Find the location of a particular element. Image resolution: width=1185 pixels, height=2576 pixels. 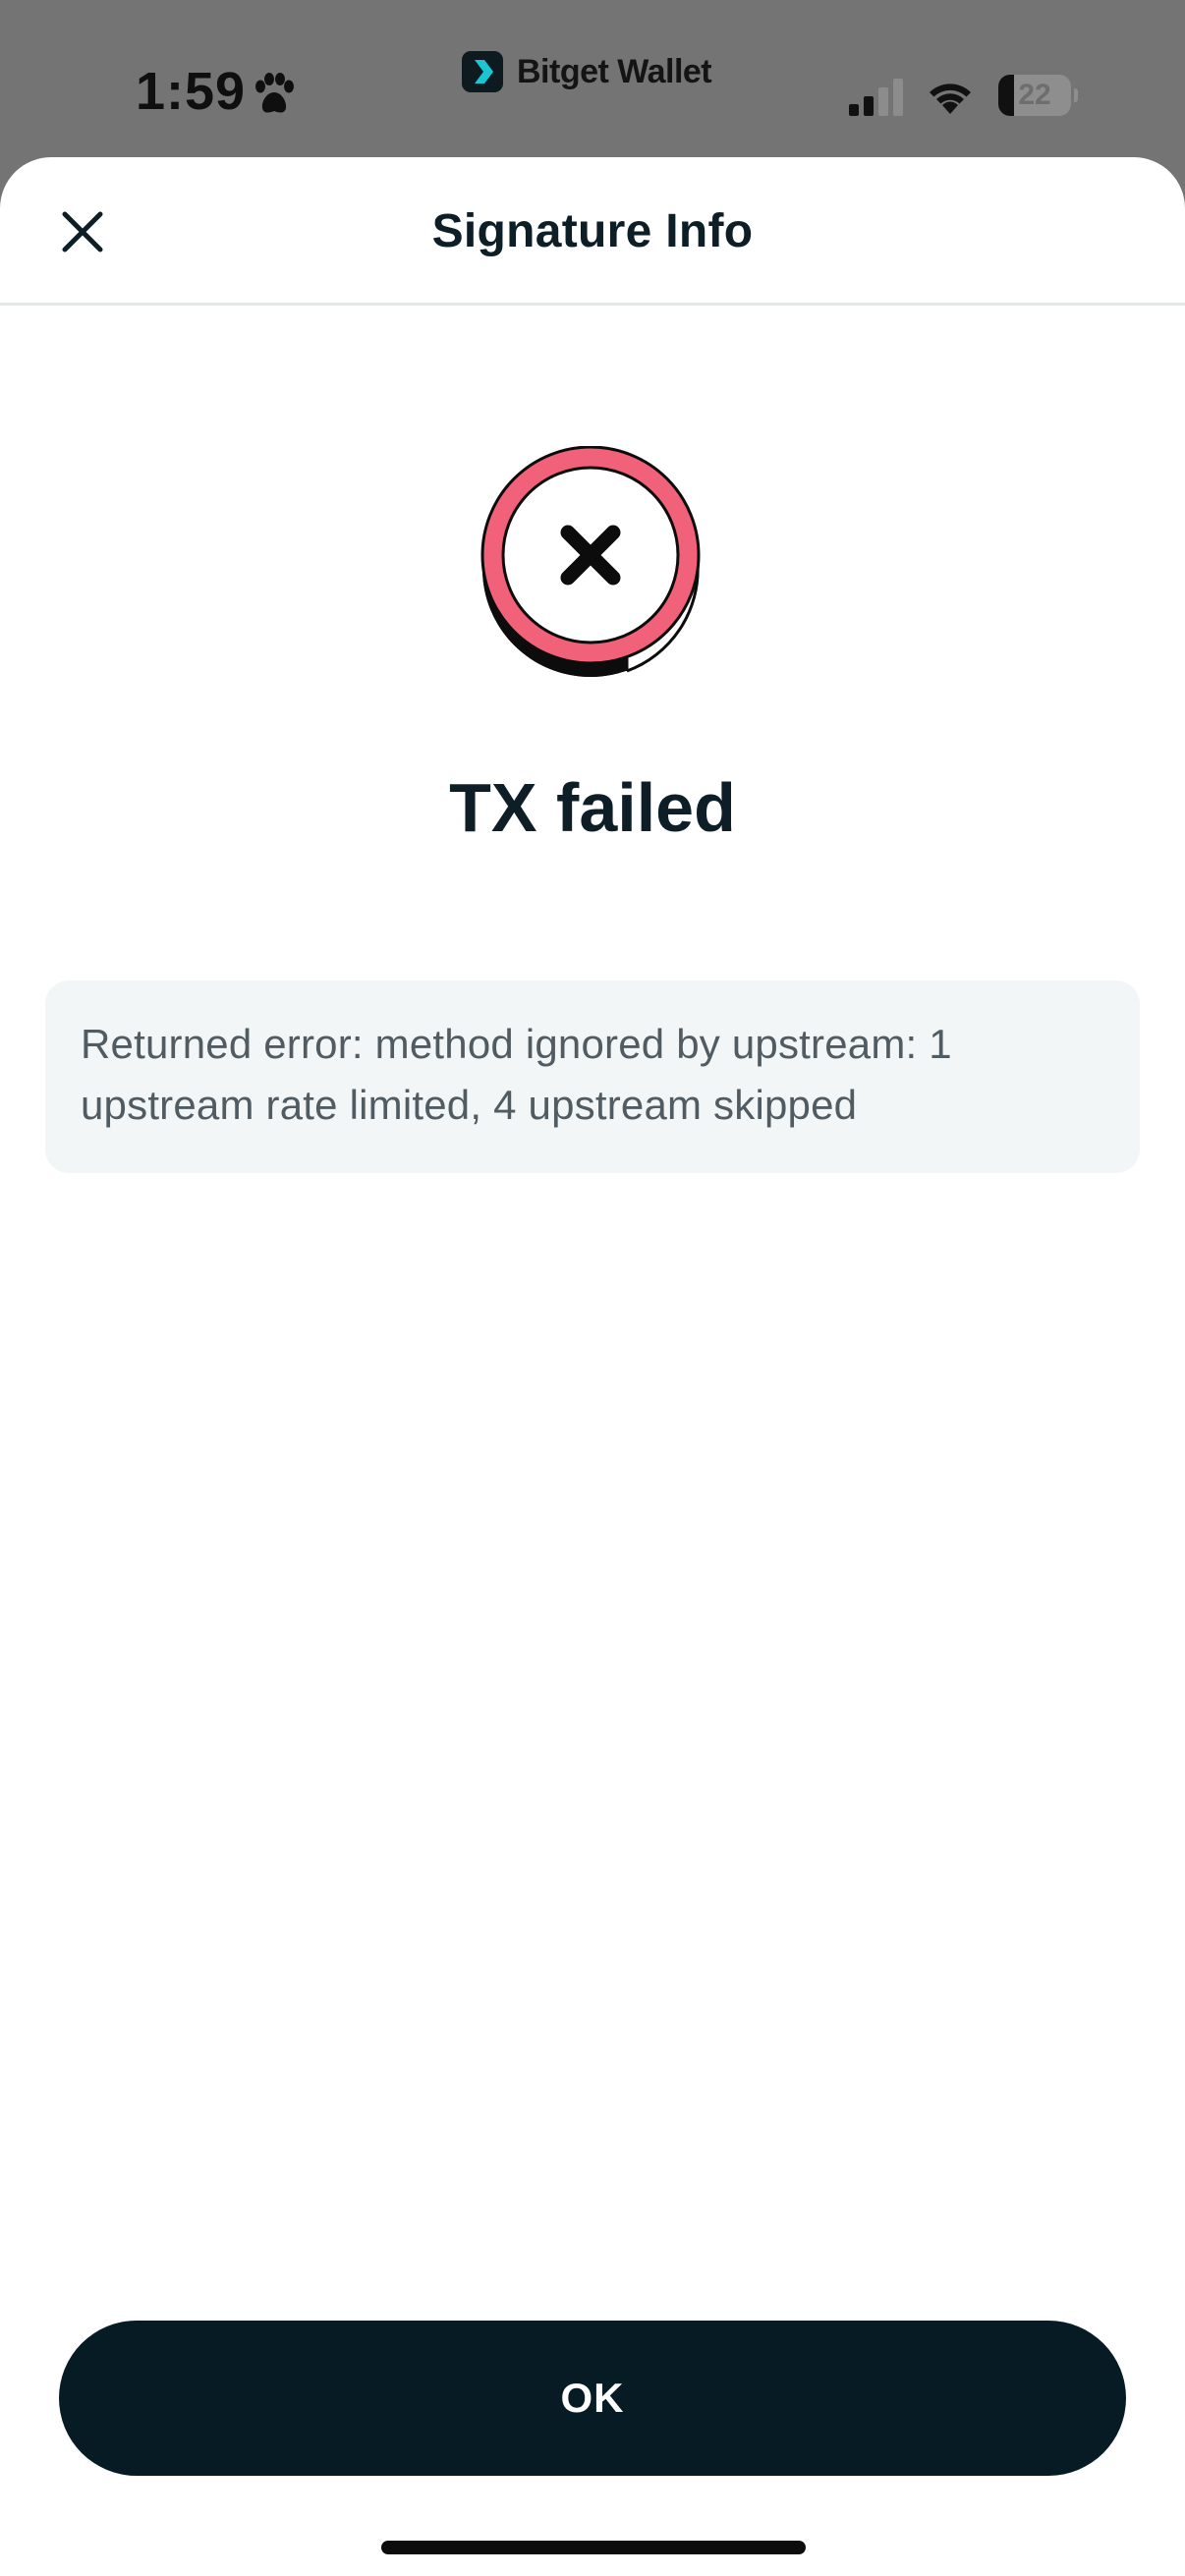

sheet-title: Signature Info is located at coordinates (592, 231).